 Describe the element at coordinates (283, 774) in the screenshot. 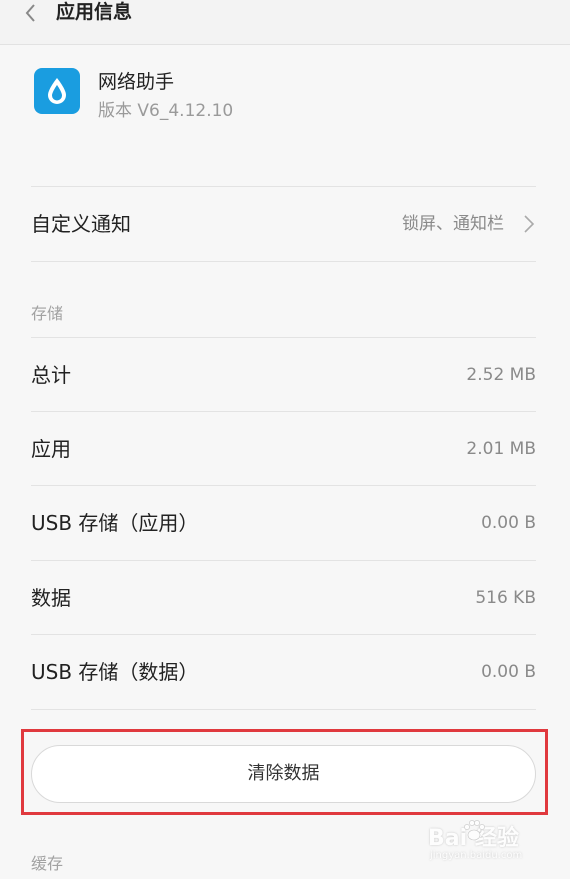

I see `clear-data-button: 清除数据` at that location.